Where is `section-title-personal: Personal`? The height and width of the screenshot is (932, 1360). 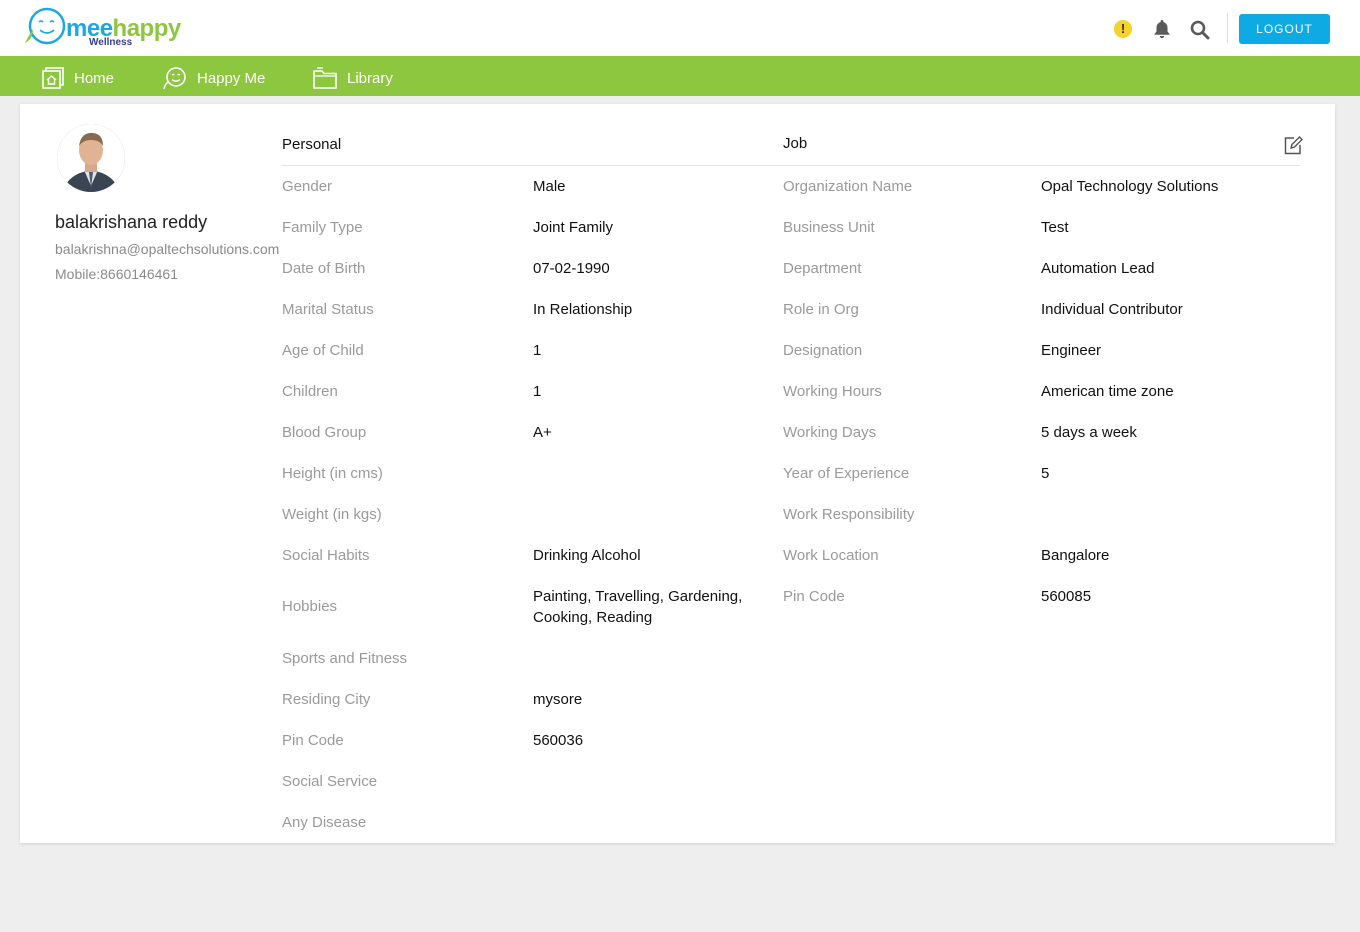
section-title-personal: Personal is located at coordinates (312, 144).